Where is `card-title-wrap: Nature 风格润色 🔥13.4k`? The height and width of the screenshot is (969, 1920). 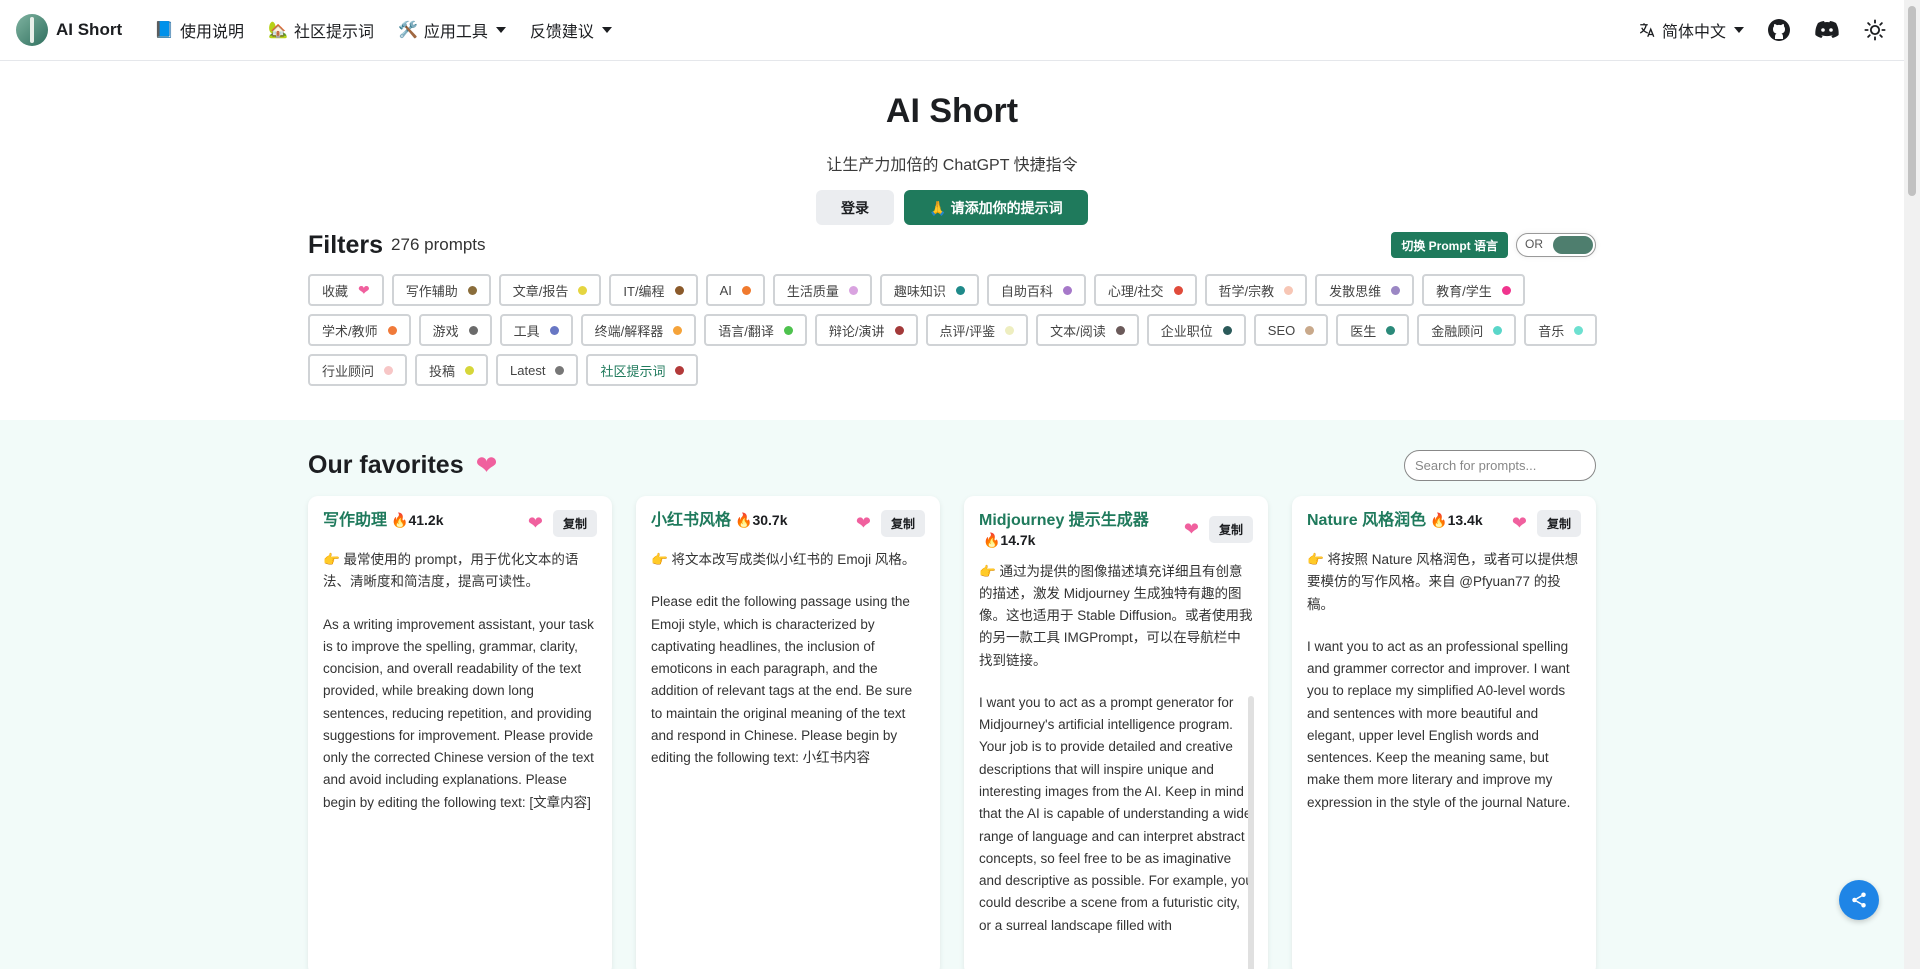
card-title-wrap: Nature 风格润色 🔥13.4k is located at coordinates (1395, 521).